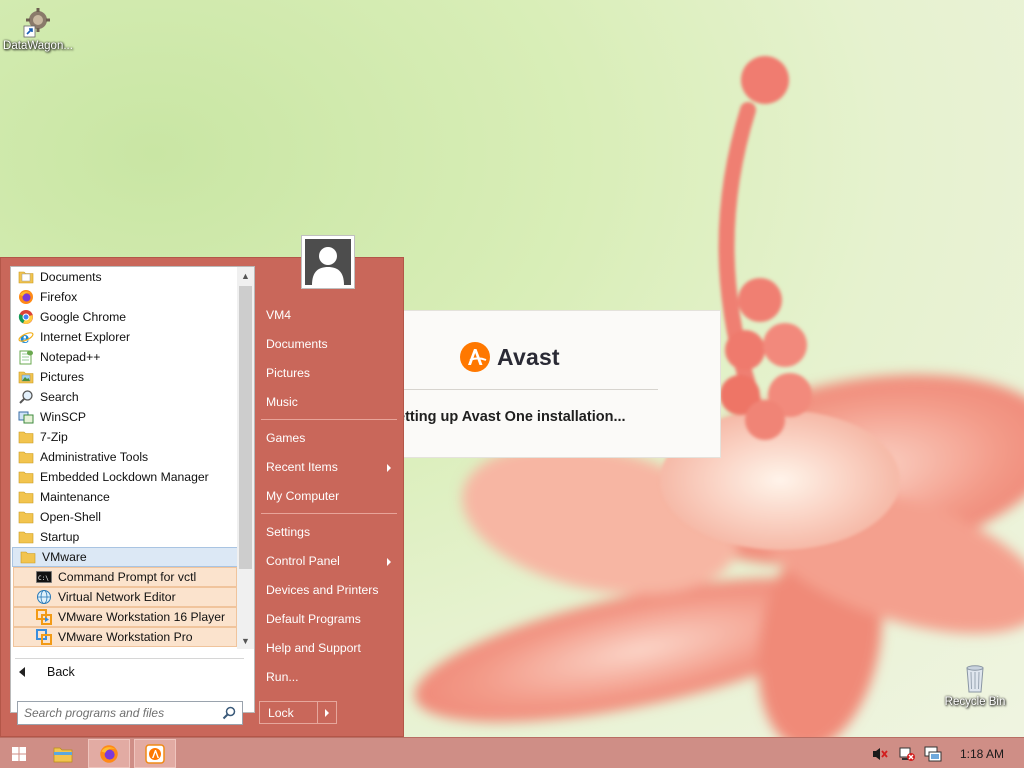 This screenshot has width=1024, height=768. Describe the element at coordinates (38, 22) in the screenshot. I see `datawagon-shortcut-icon` at that location.